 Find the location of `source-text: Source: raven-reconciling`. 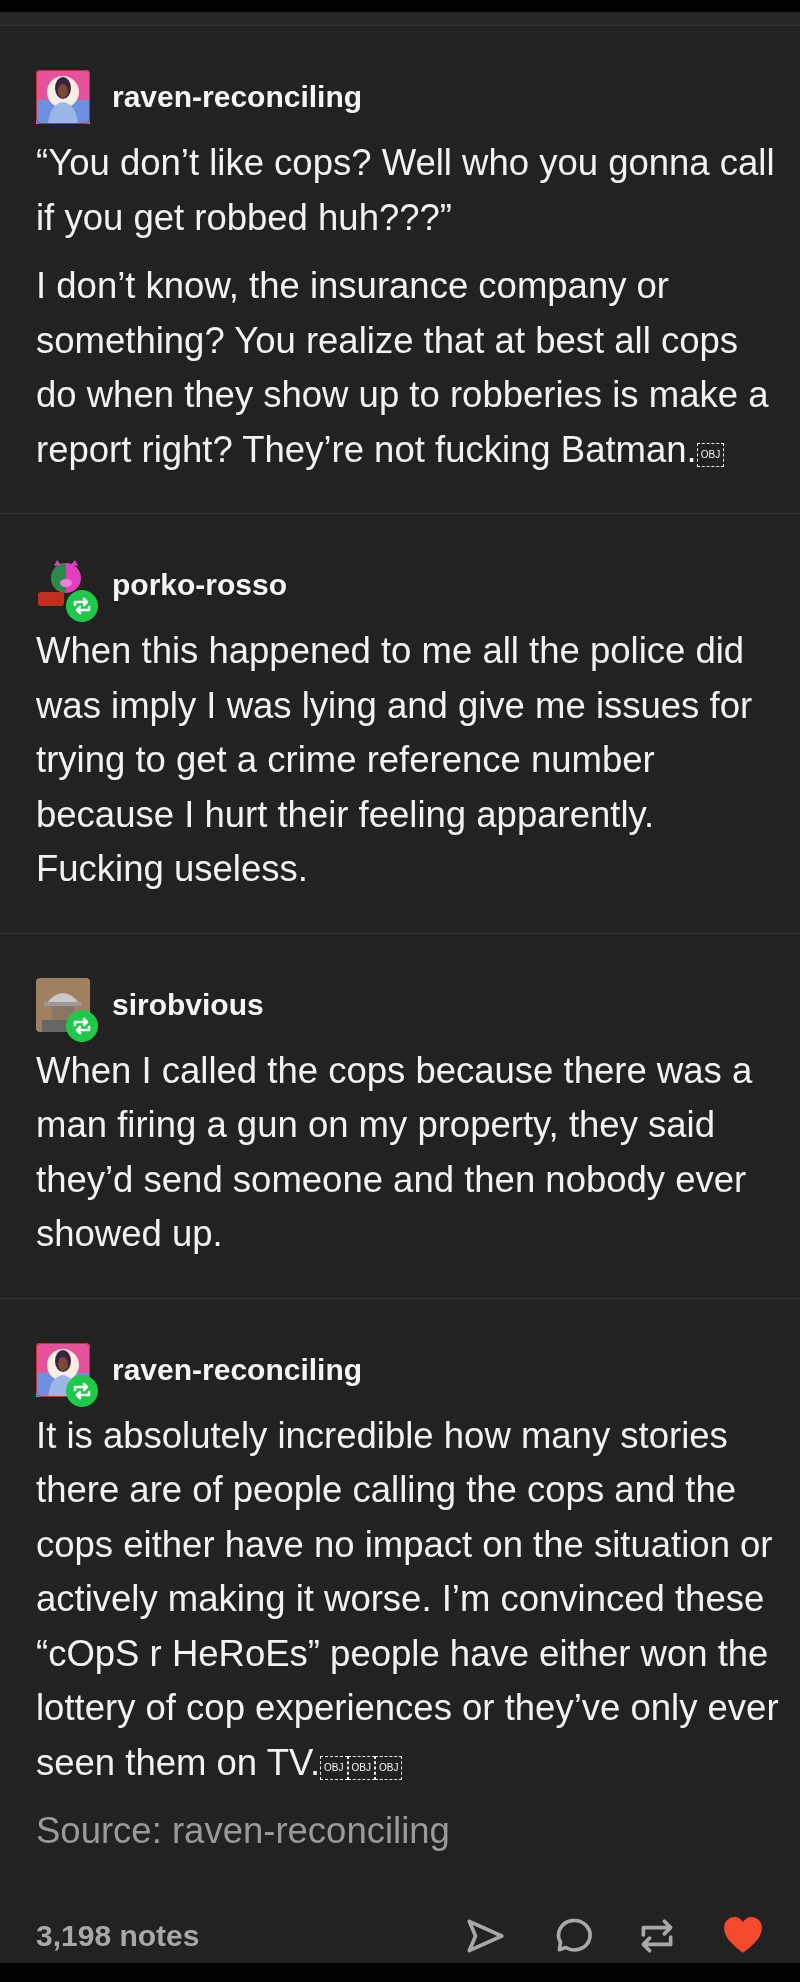

source-text: Source: raven-reconciling is located at coordinates (408, 1831).